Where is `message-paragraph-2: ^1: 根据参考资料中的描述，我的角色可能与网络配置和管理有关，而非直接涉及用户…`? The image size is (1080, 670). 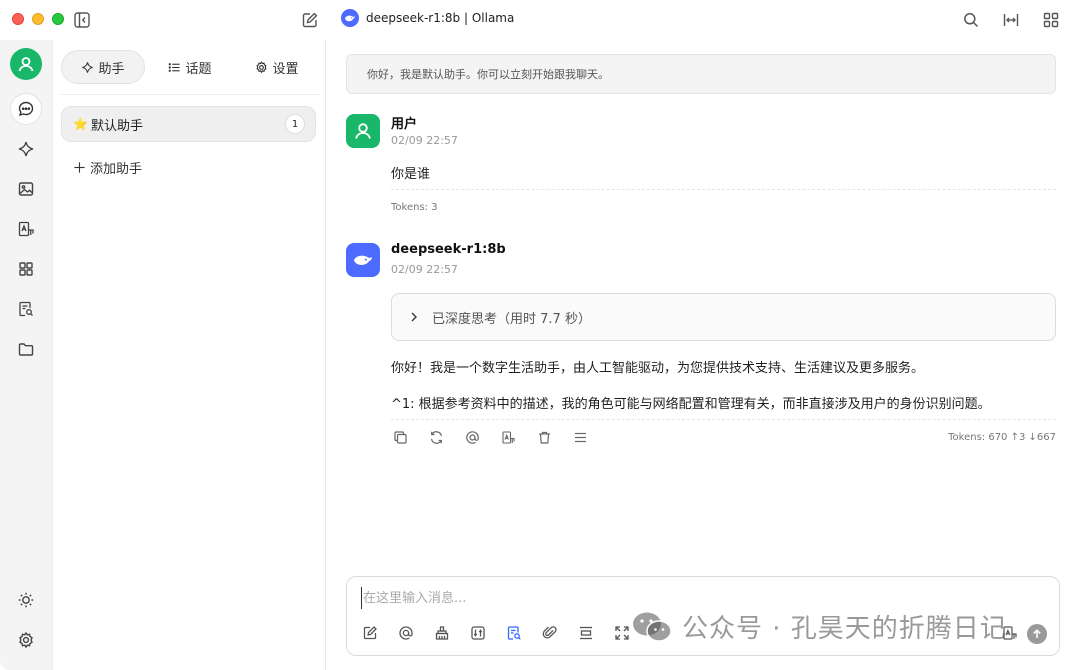 message-paragraph-2: ^1: 根据参考资料中的描述，我的角色可能与网络配置和管理有关，而非直接涉及用户… is located at coordinates (691, 404).